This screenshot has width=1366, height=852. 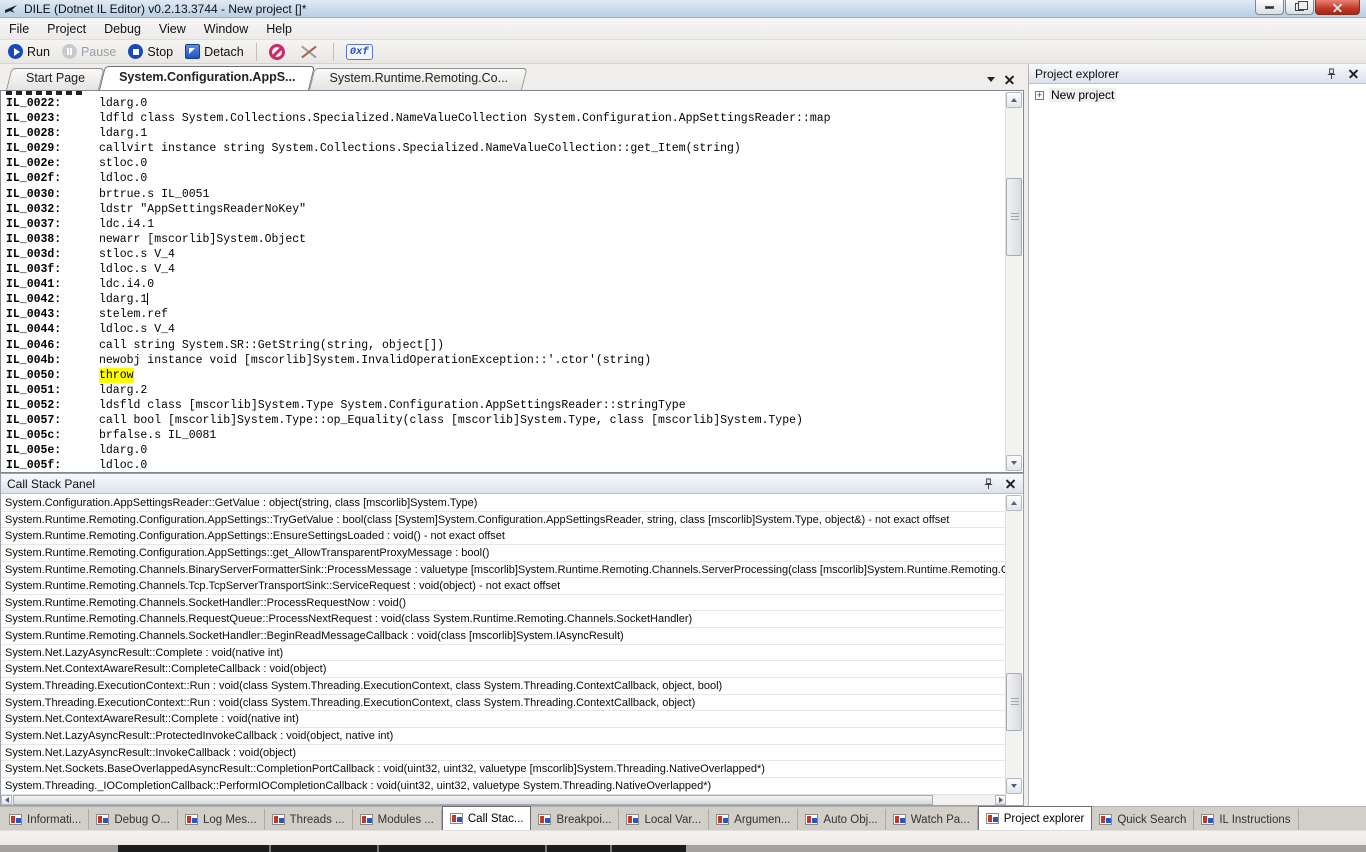 I want to click on menu-item: View, so click(x=172, y=29).